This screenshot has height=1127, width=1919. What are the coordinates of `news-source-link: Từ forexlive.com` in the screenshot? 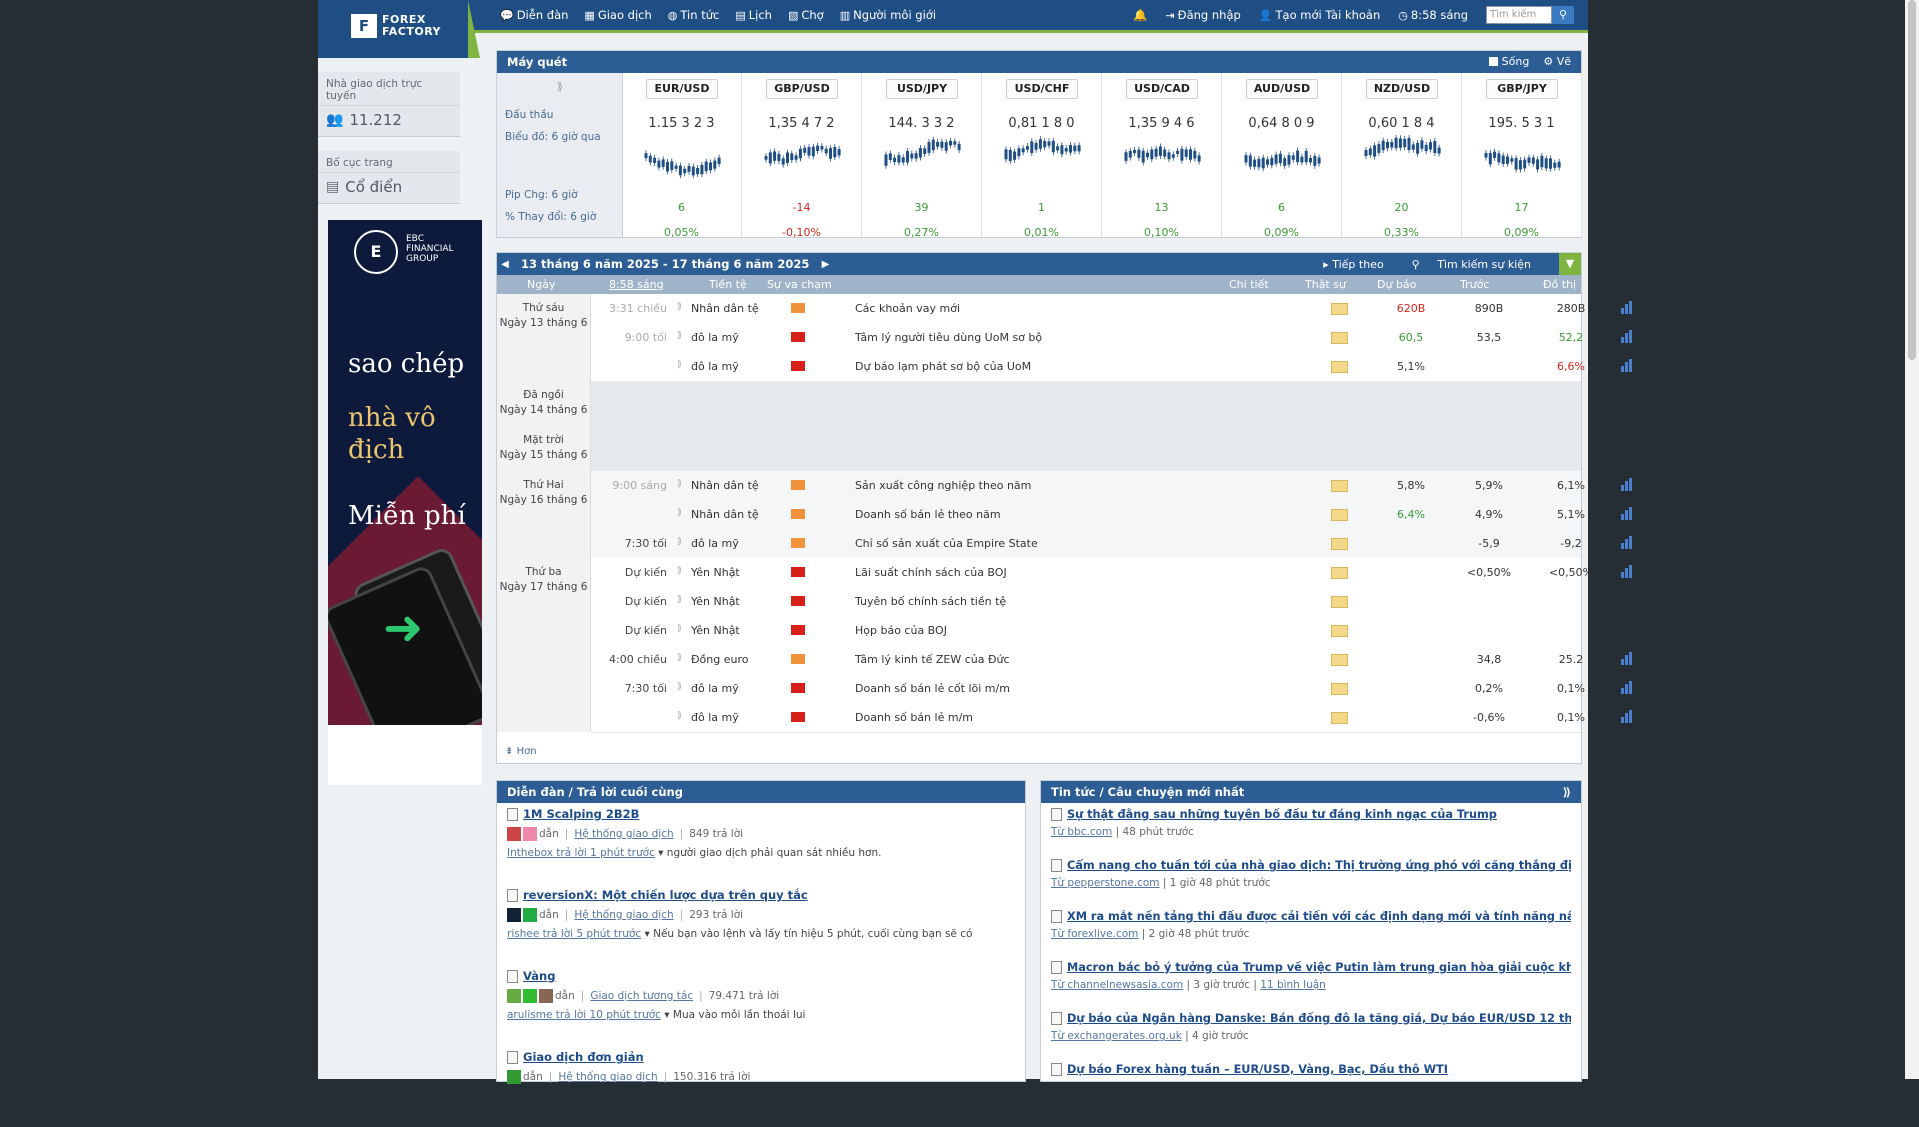 It's located at (1094, 934).